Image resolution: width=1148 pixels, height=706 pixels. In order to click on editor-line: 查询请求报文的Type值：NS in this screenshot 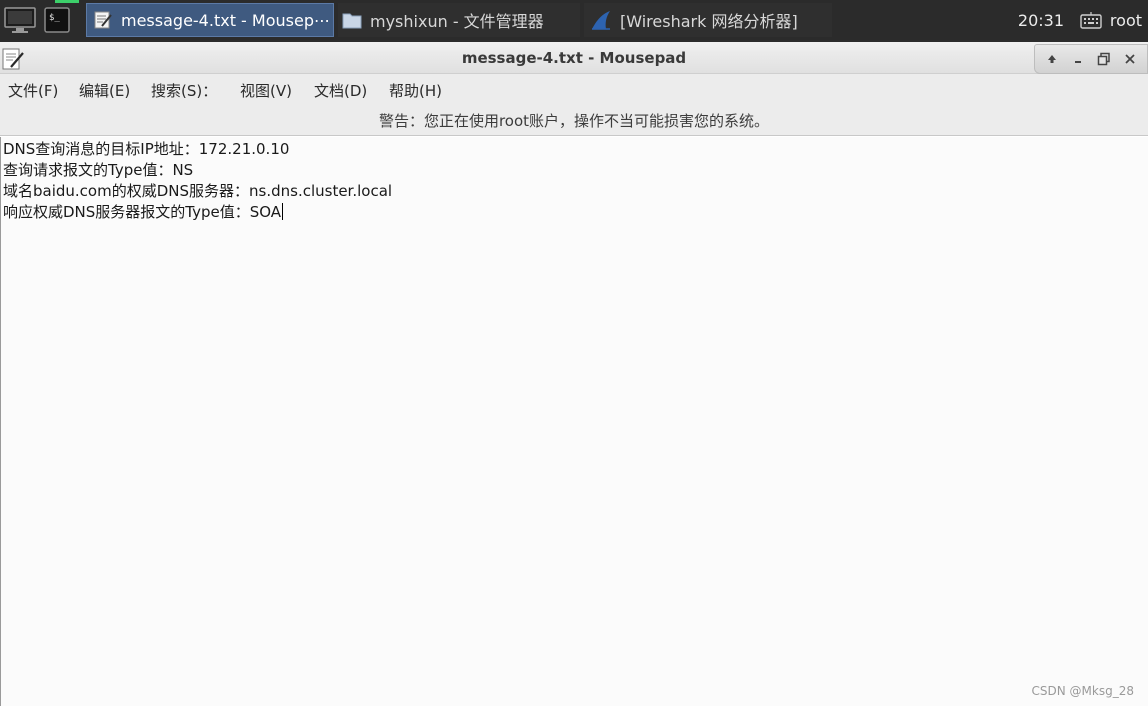, I will do `click(98, 170)`.